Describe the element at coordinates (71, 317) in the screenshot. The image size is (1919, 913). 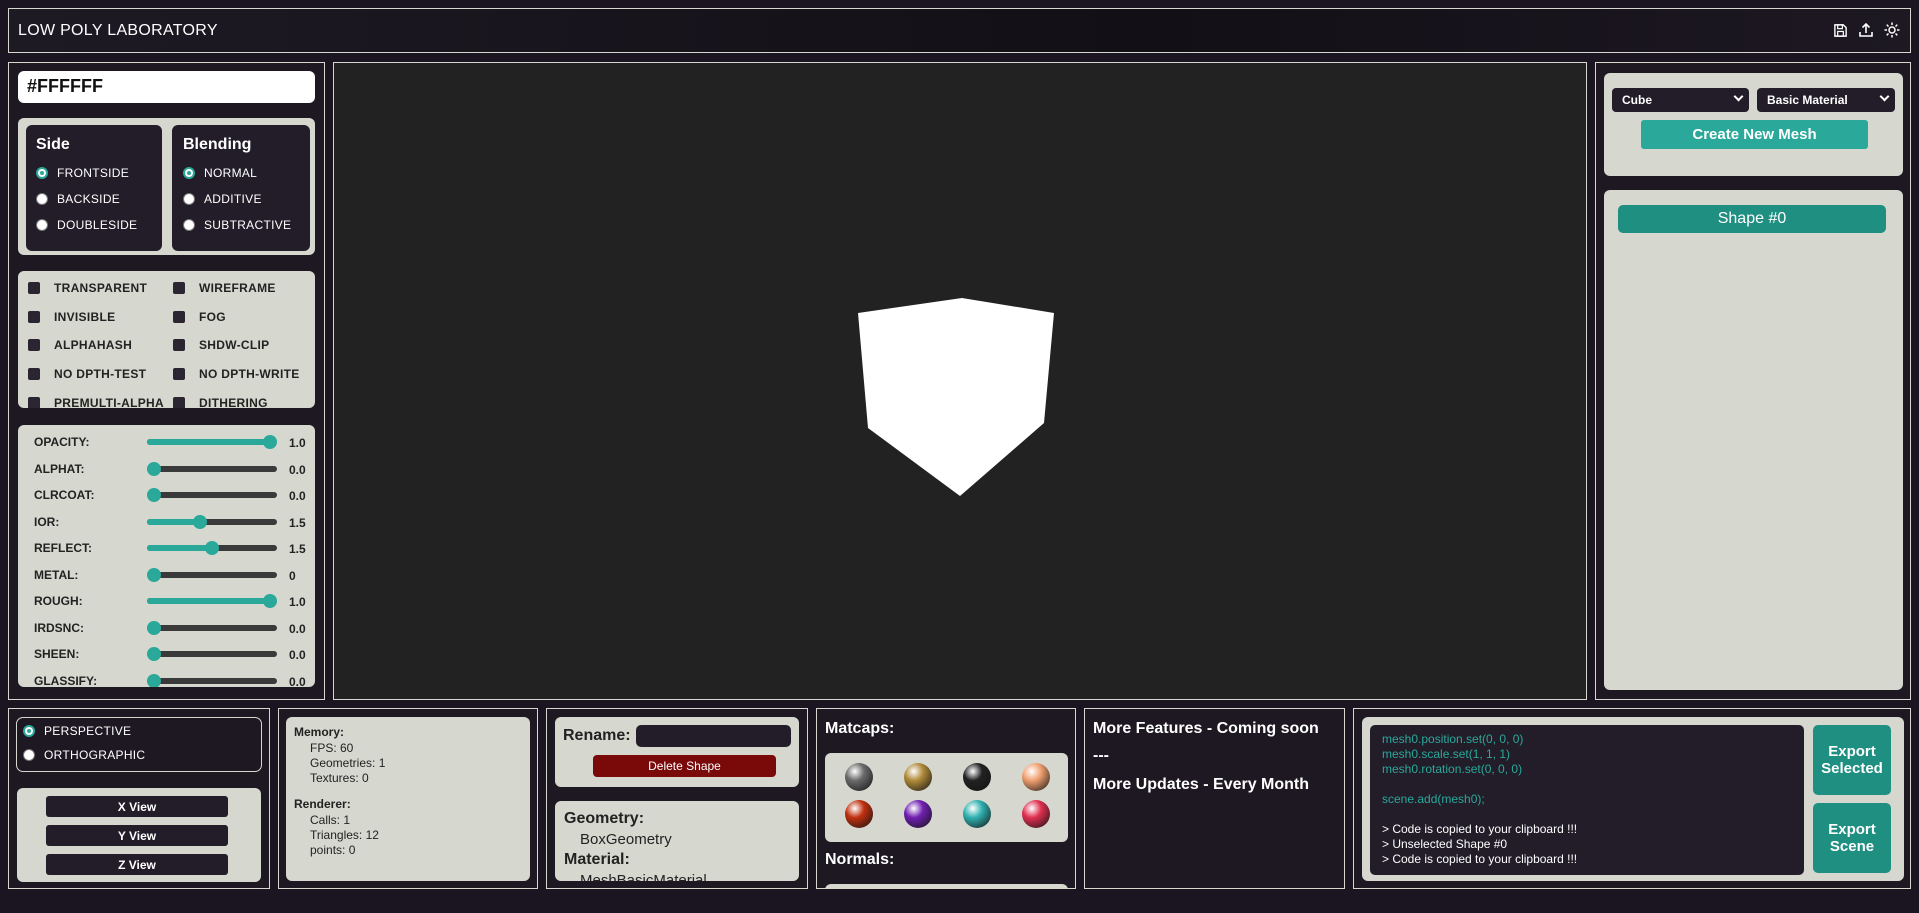
I see `checkbox-invisible: INVISIBLE` at that location.